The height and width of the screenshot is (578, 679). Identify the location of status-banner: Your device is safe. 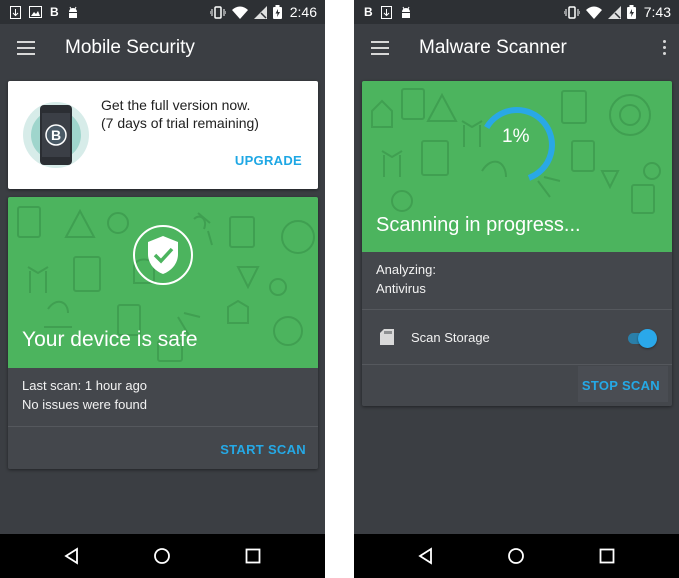
(163, 282).